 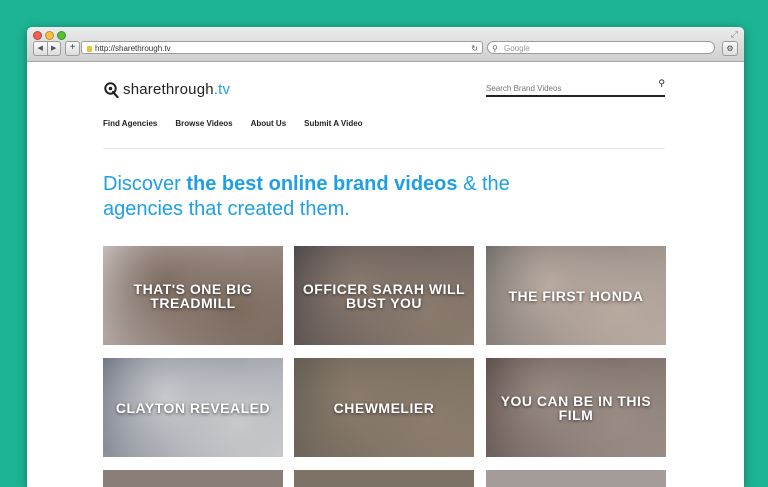 I want to click on nav-find-agencies: Find Agencies, so click(x=130, y=123).